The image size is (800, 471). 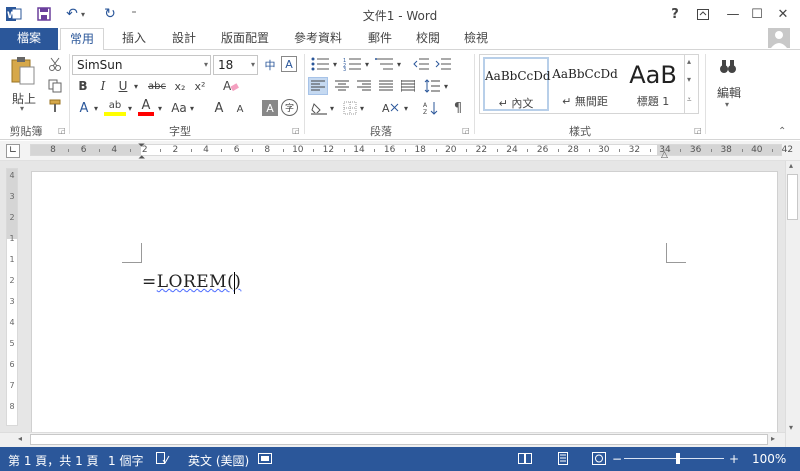 I want to click on paragraph-launcher-icon: ◲, so click(x=466, y=130).